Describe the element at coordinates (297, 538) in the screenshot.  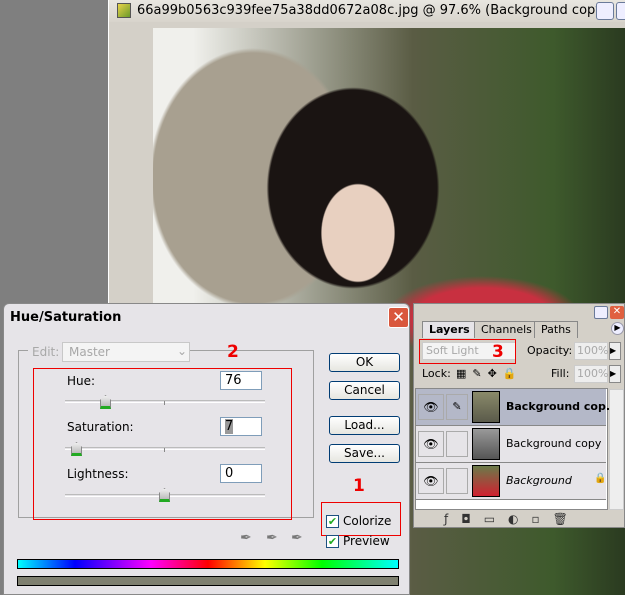
I see `eyedropper-minus-icon: ✒` at that location.